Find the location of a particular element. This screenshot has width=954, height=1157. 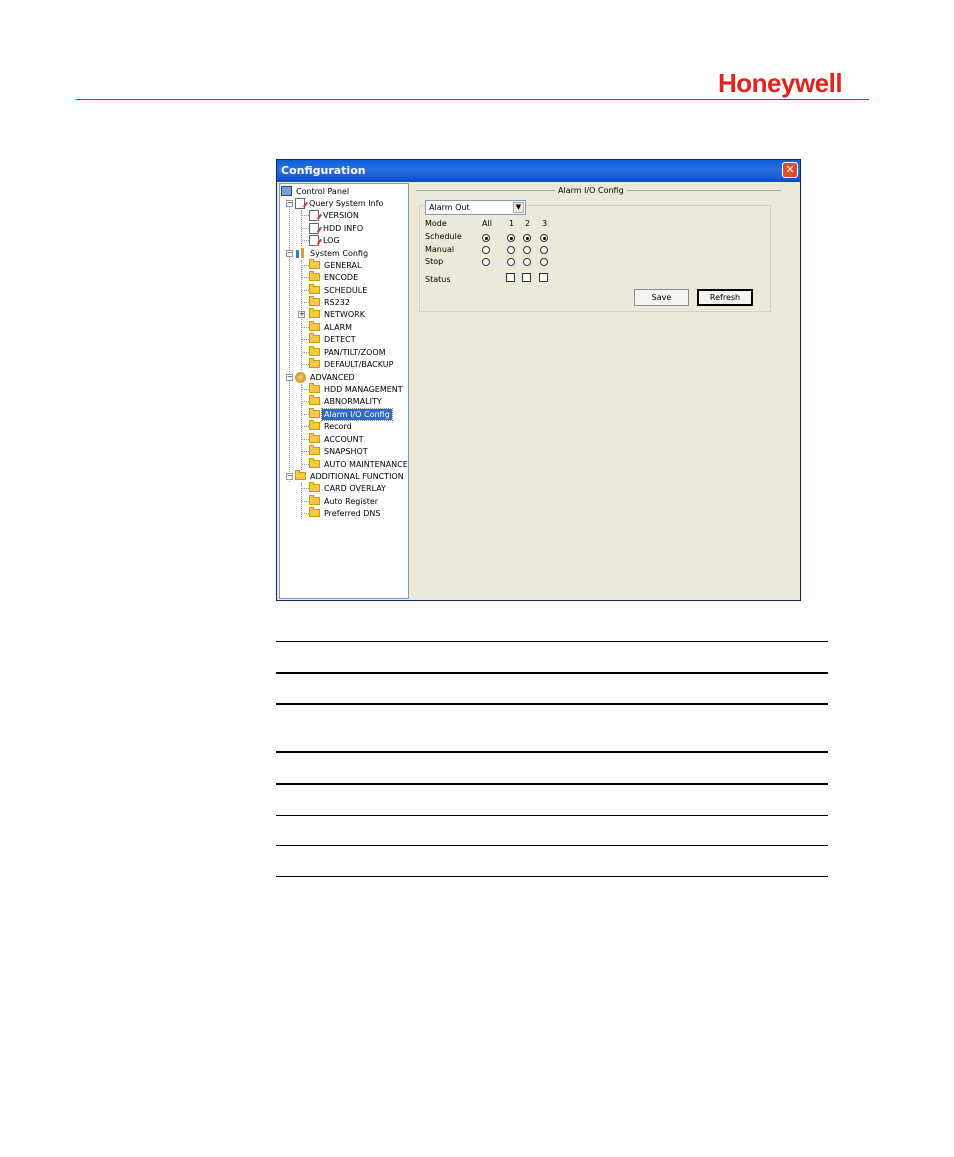

tree-item-query-system-info: Query System Info is located at coordinates (340, 203).